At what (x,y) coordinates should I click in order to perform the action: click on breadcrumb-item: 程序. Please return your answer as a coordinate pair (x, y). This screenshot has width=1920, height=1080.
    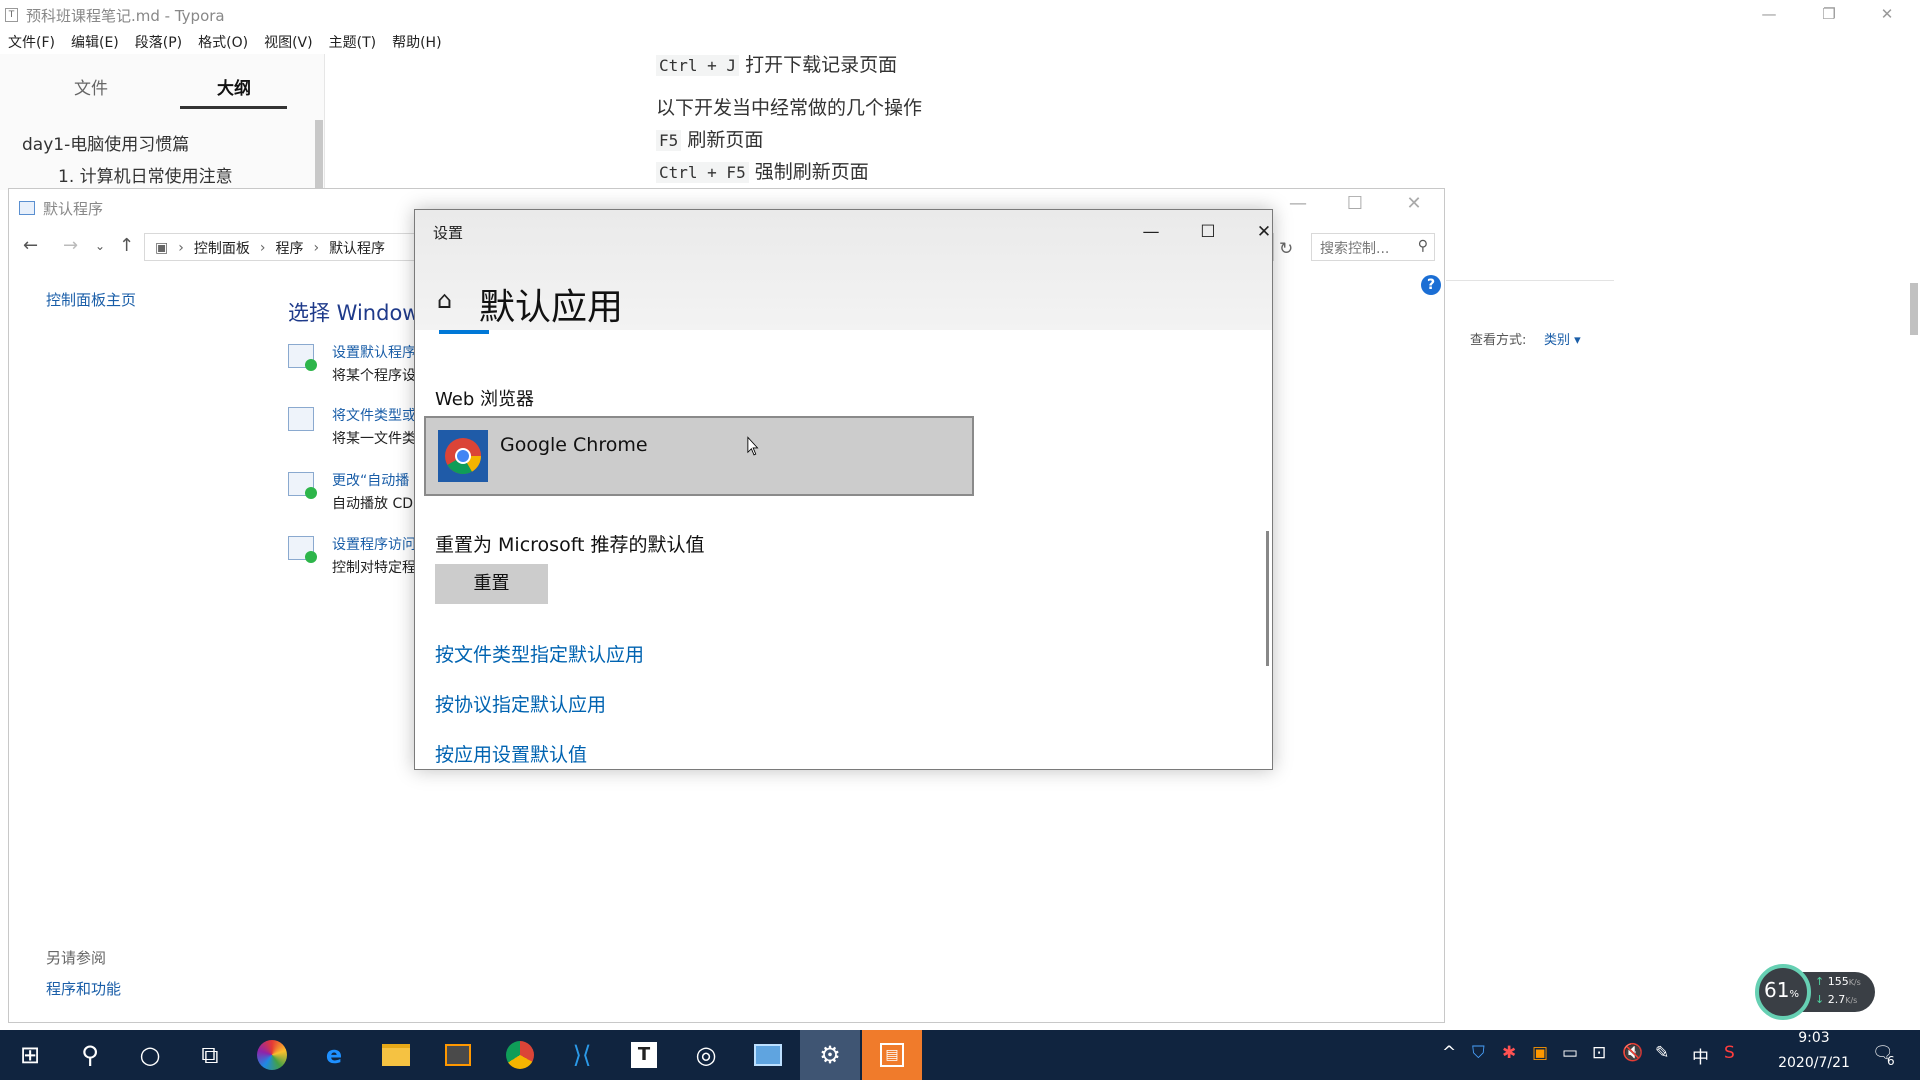
    Looking at the image, I should click on (289, 248).